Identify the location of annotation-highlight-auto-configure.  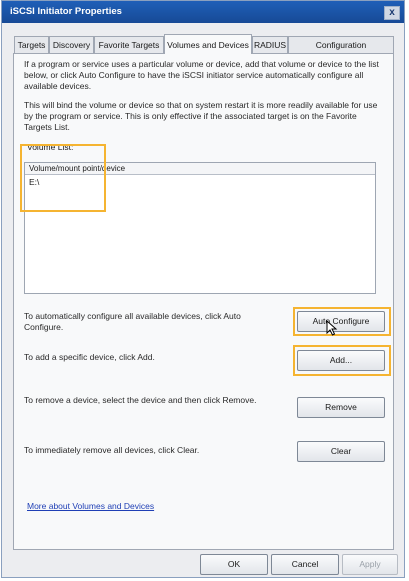
(342, 321).